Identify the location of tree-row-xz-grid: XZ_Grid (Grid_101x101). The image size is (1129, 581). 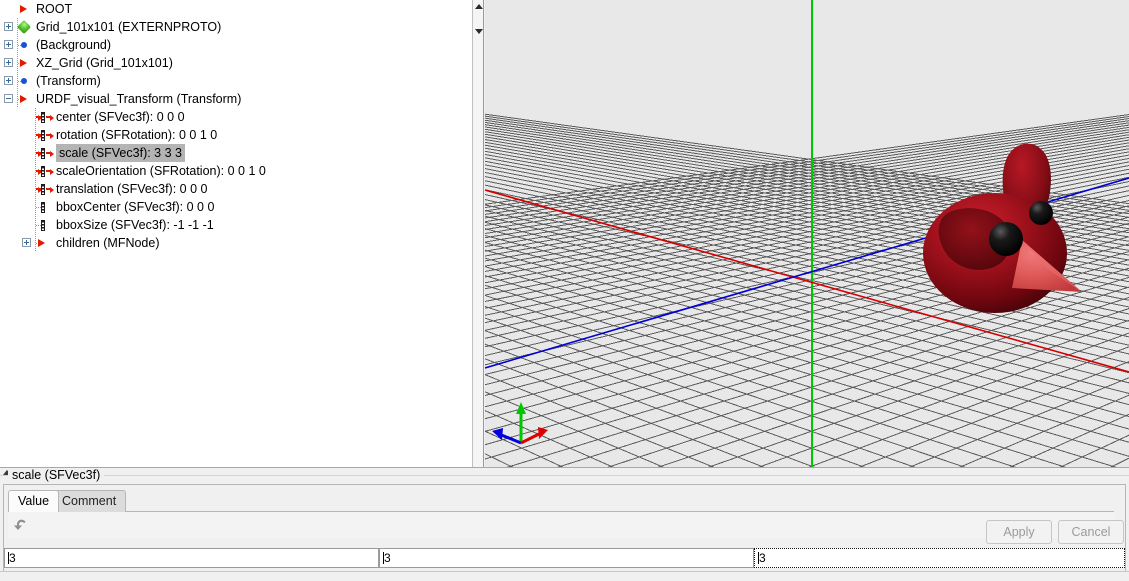
(236, 63).